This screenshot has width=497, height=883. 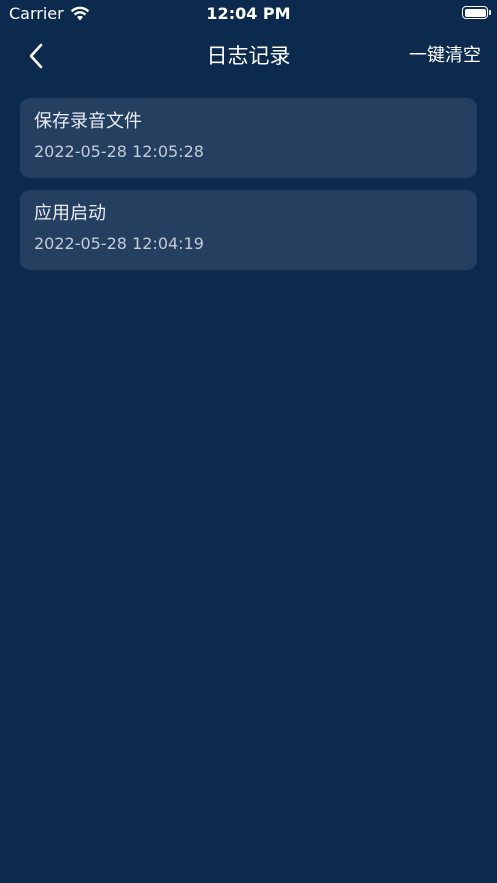 I want to click on log-item-title: 应用启动, so click(x=70, y=213).